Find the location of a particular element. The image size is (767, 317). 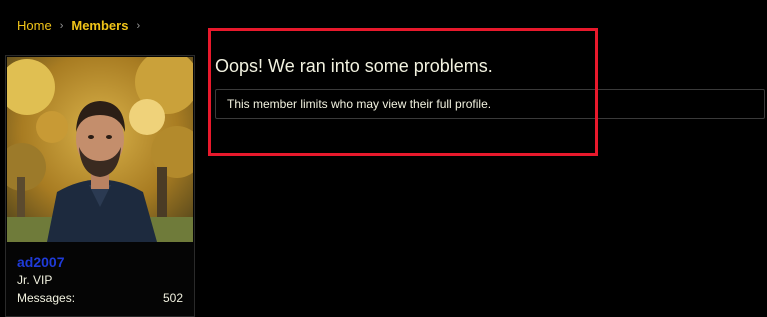

avatar is located at coordinates (100, 149).